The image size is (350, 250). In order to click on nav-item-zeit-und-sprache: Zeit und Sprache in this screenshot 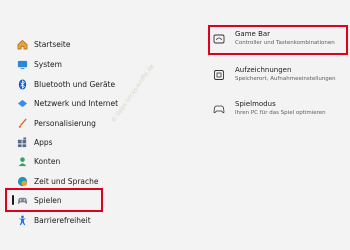, I will do `click(102, 181)`.